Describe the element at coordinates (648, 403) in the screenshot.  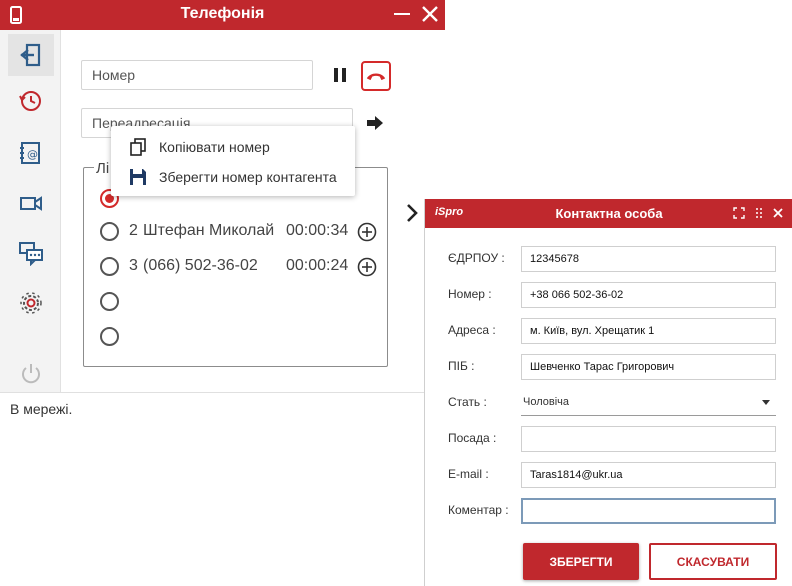
I see `gender-select: Чоловіча` at that location.